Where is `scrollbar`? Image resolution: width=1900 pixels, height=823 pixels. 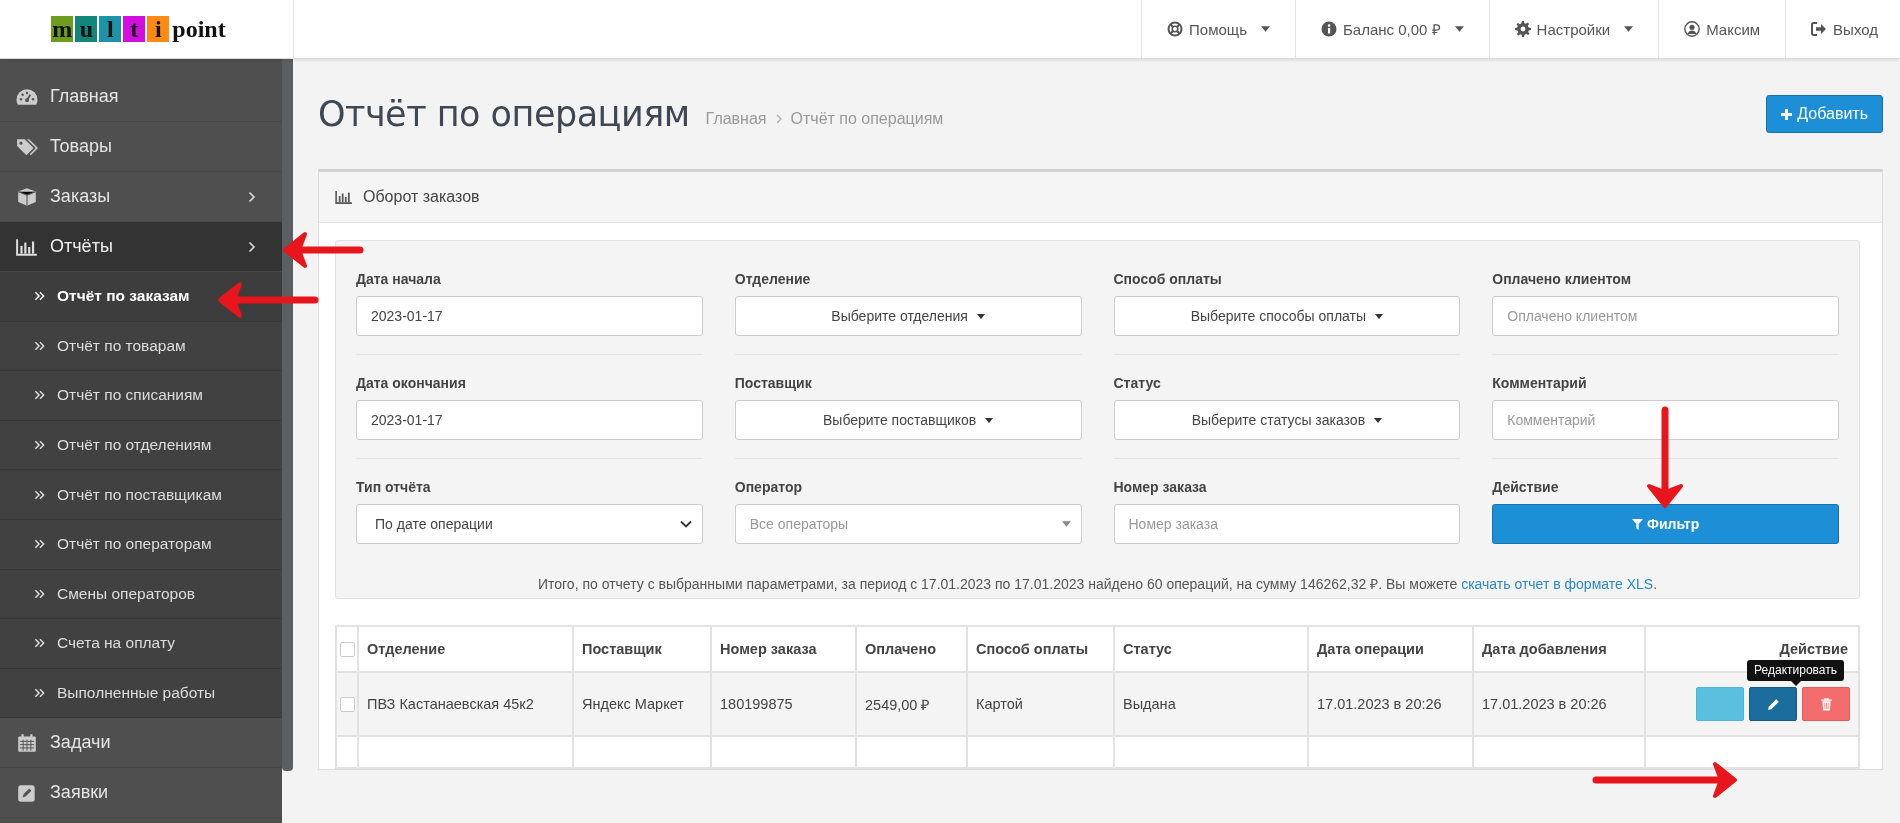
scrollbar is located at coordinates (287, 415).